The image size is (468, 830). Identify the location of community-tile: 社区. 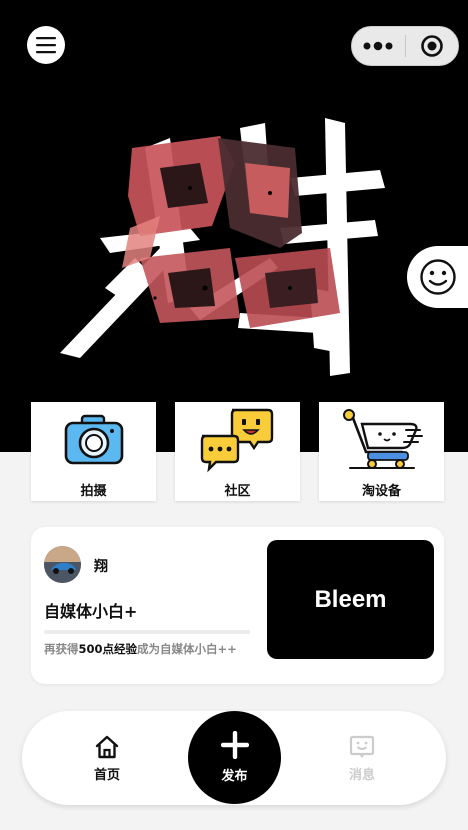
(237, 451).